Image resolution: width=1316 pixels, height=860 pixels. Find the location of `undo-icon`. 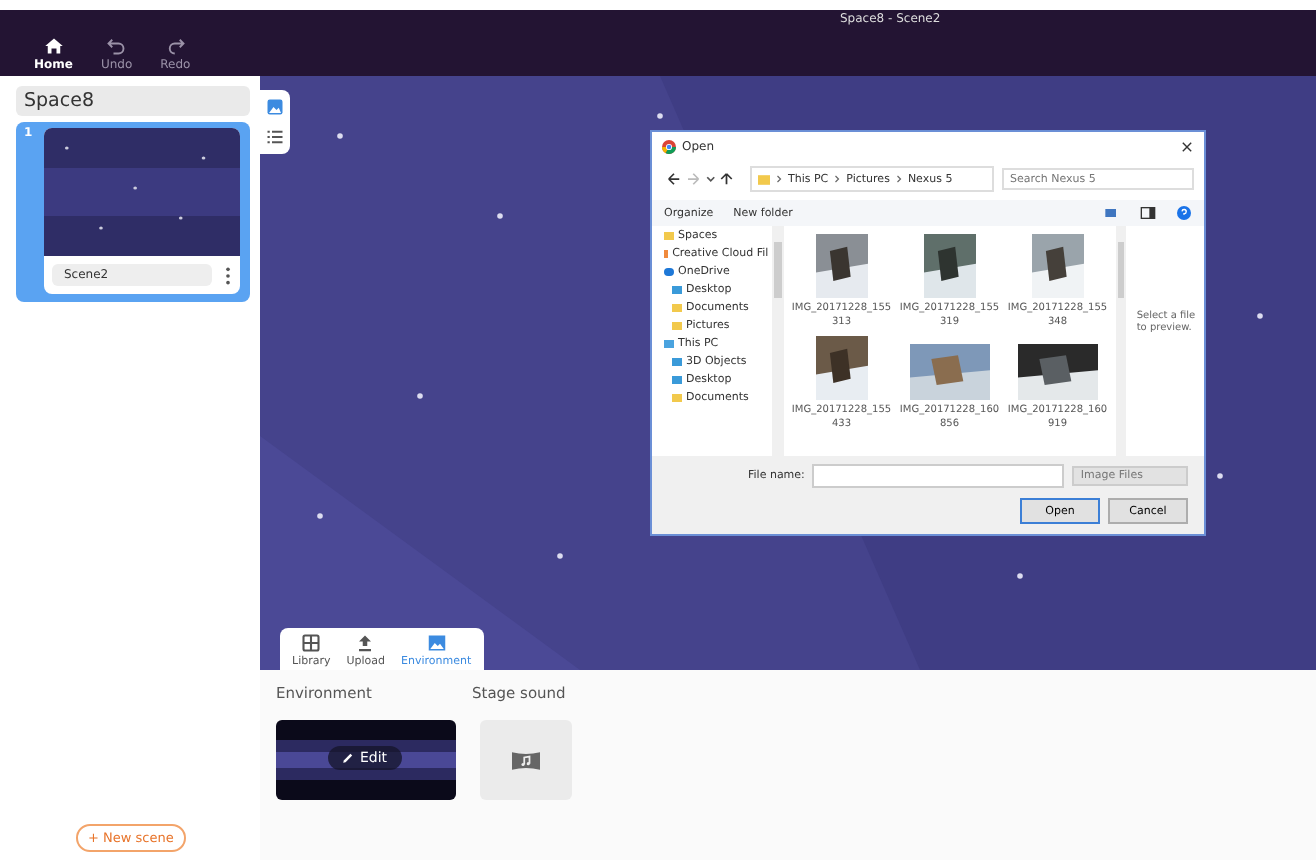

undo-icon is located at coordinates (116, 46).